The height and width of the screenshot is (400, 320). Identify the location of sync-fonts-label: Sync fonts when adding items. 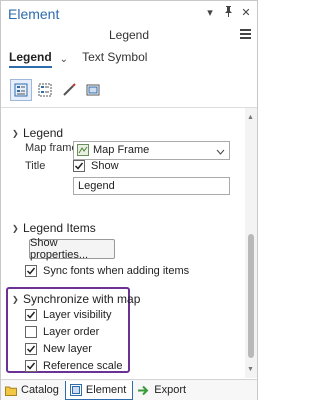
(116, 271).